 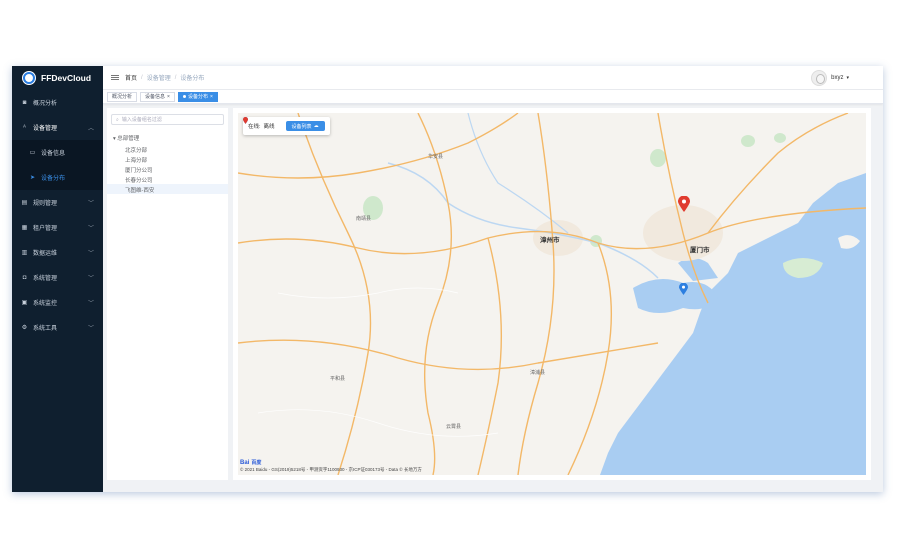 I want to click on tree-node: 厦门分公司, so click(x=167, y=169).